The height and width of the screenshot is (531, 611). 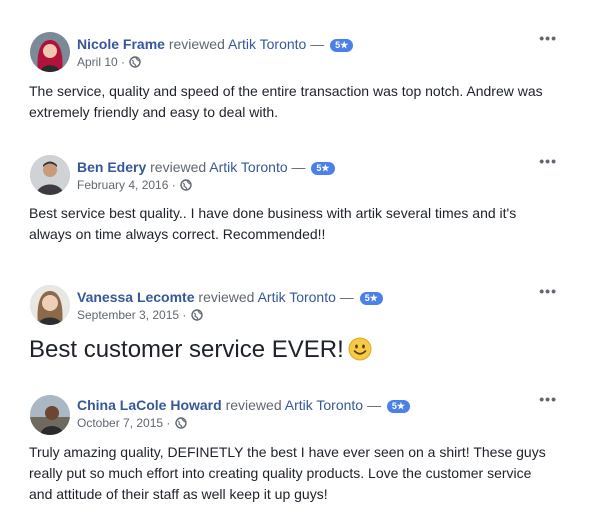 What do you see at coordinates (120, 423) in the screenshot?
I see `review-date-link: October 7, 2015` at bounding box center [120, 423].